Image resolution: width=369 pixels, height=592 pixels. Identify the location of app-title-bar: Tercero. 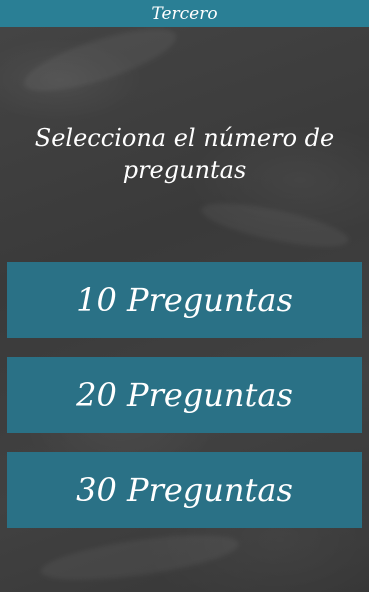
(184, 13).